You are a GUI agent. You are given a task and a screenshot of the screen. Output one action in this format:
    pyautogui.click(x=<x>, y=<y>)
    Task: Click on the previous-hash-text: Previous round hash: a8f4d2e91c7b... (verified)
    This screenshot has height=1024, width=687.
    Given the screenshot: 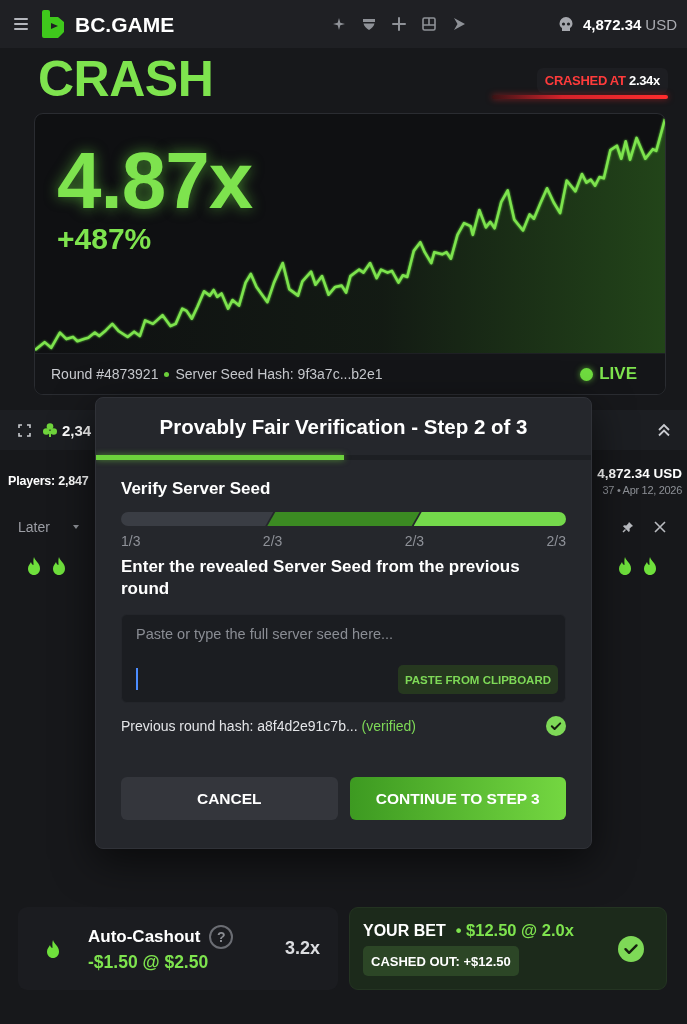 What is the action you would take?
    pyautogui.click(x=268, y=726)
    